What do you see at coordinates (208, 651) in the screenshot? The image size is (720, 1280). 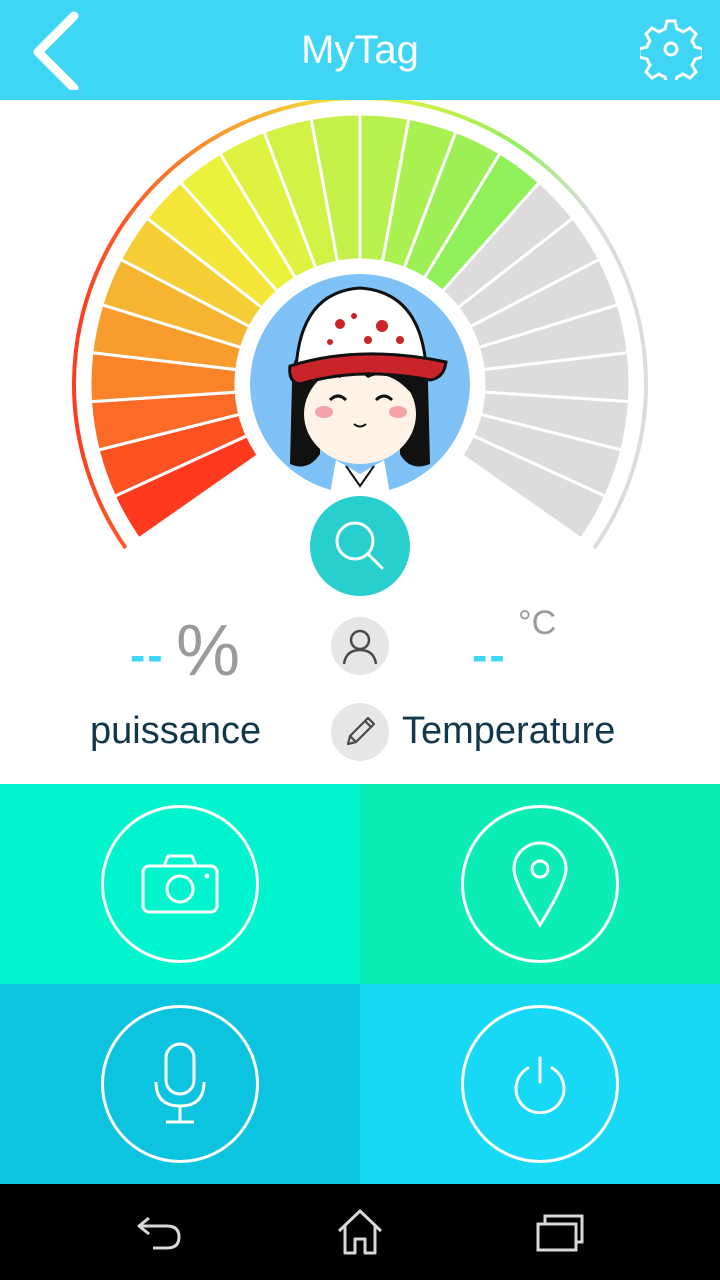 I see `power-unit: %` at bounding box center [208, 651].